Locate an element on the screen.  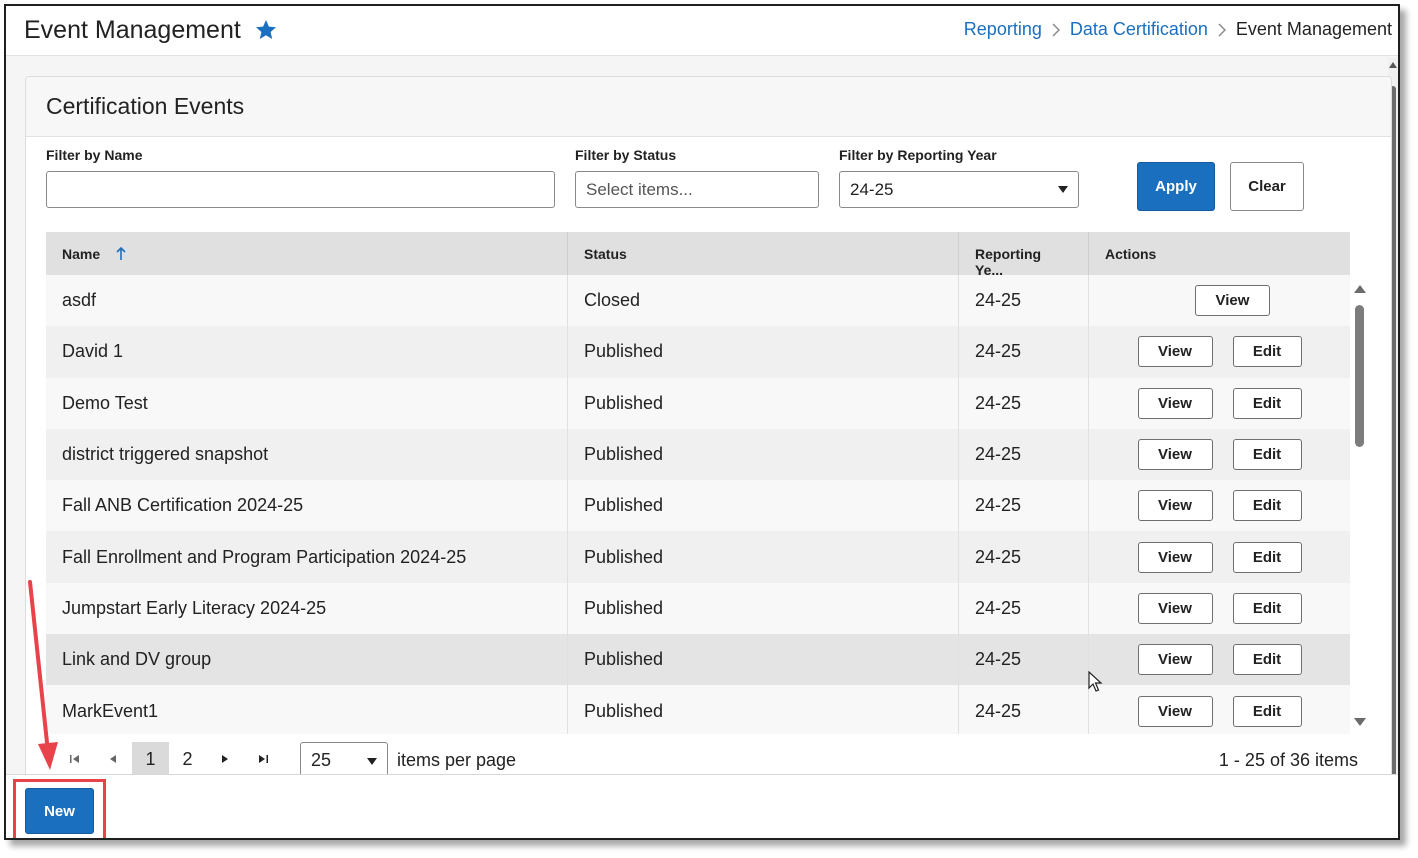
table-row: Demo Test Published 24-25 View Edit is located at coordinates (698, 403).